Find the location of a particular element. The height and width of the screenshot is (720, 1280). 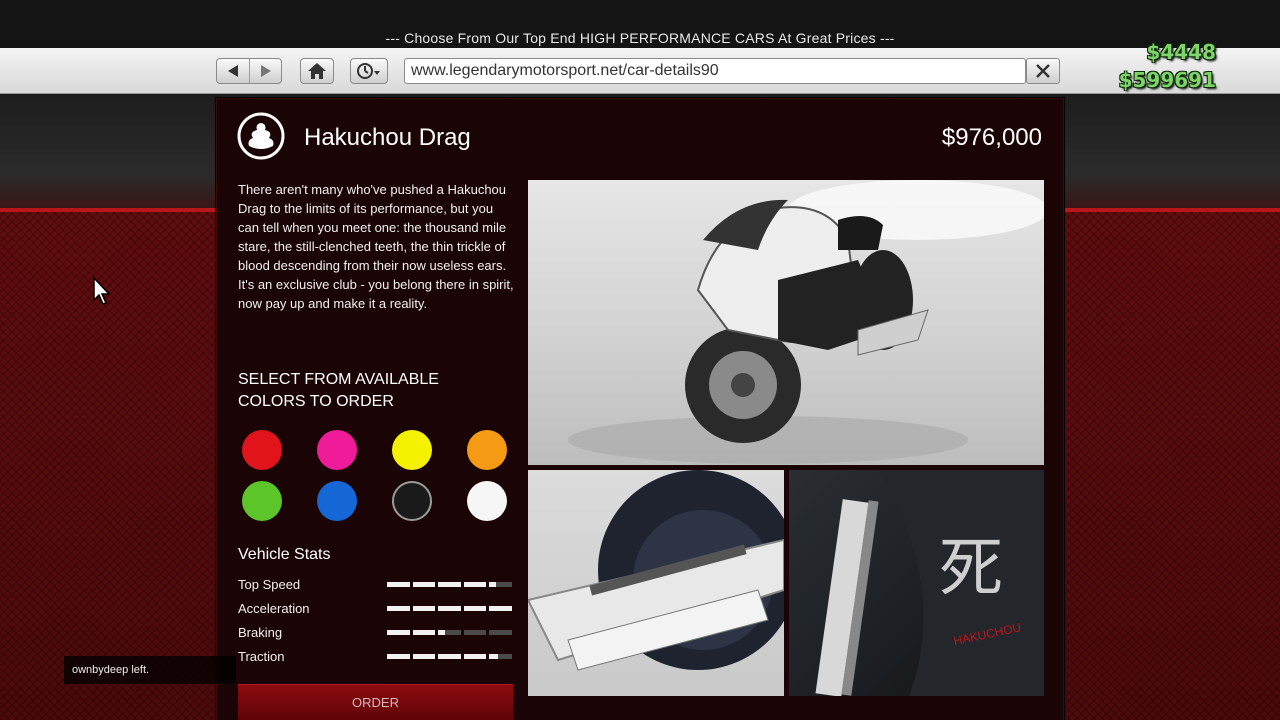

history-clock-icon is located at coordinates (368, 71).